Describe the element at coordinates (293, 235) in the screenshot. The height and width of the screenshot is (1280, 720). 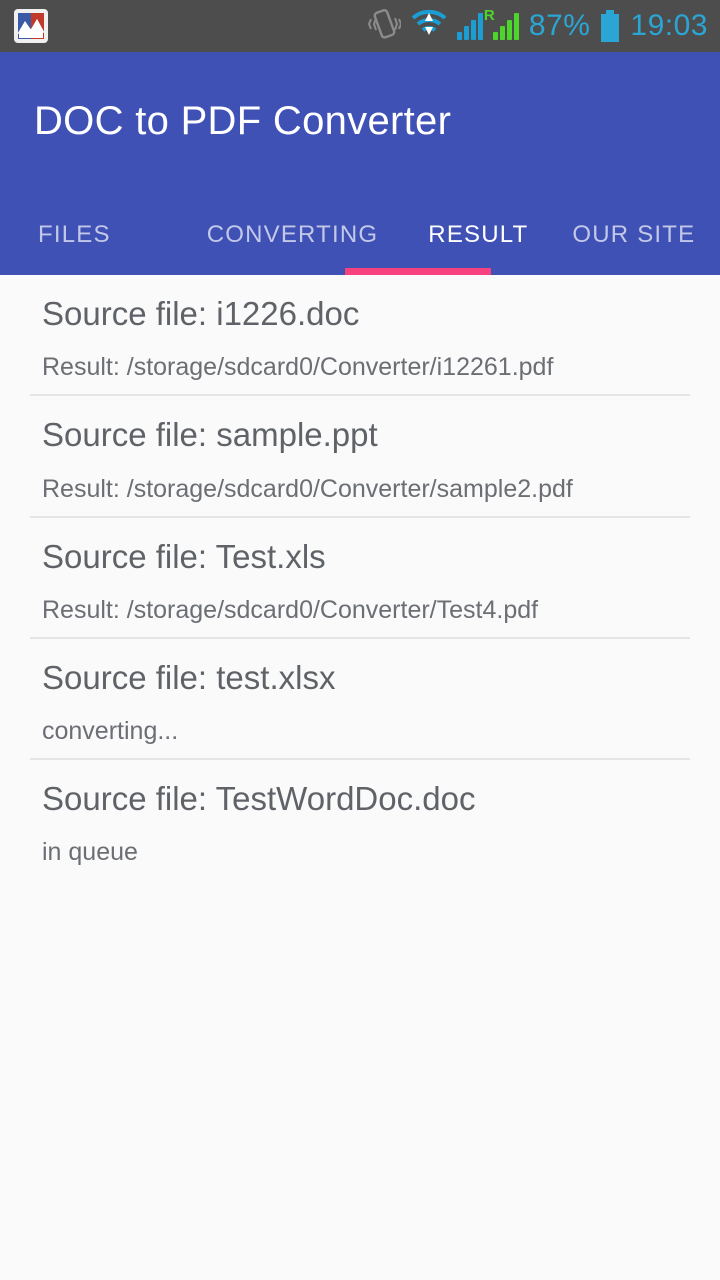
I see `tab-converting: CONVERTING` at that location.